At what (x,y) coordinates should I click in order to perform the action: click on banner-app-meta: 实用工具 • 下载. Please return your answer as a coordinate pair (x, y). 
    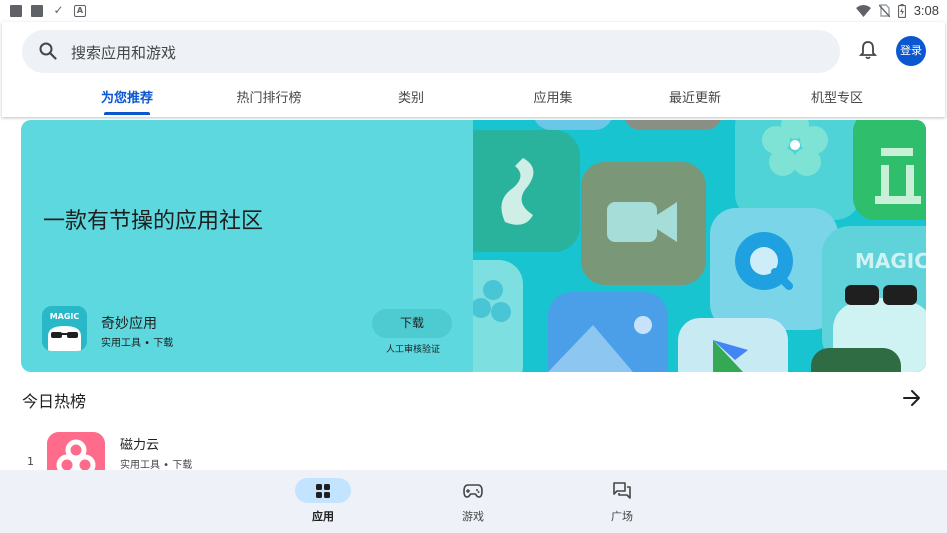
    Looking at the image, I should click on (137, 343).